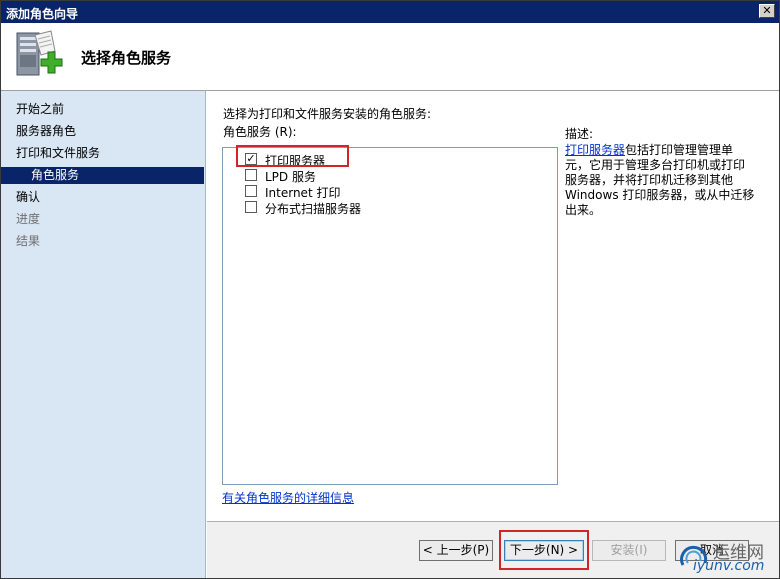  What do you see at coordinates (729, 566) in the screenshot?
I see `watermark-url: iyunv.com` at bounding box center [729, 566].